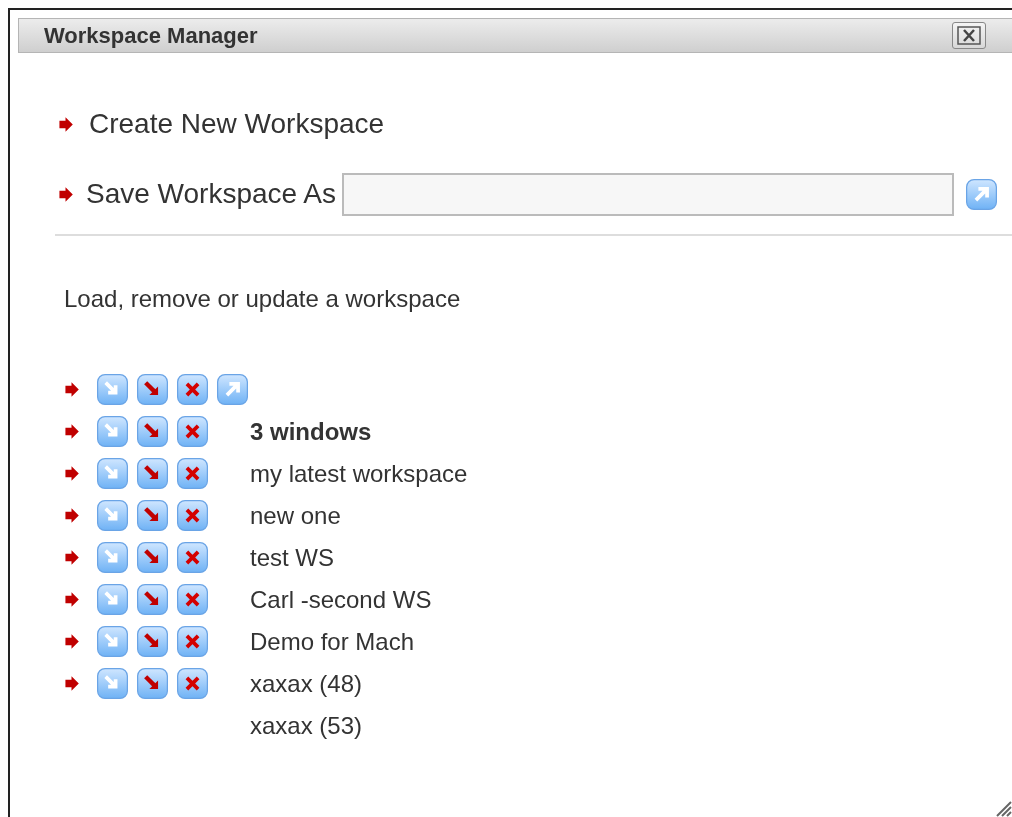 The height and width of the screenshot is (817, 1012). Describe the element at coordinates (306, 683) in the screenshot. I see `workspace-name: xaxax (48)` at that location.